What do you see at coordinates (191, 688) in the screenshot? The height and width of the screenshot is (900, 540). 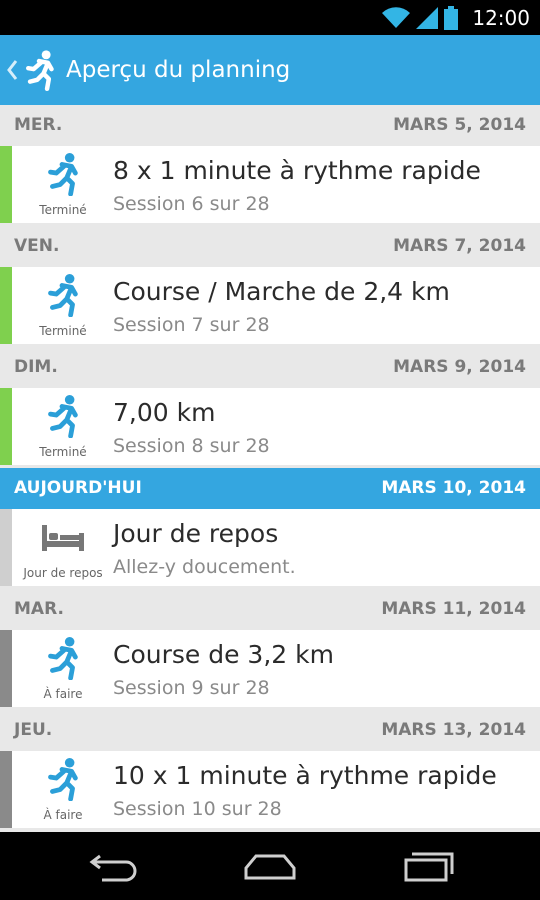 I see `session-subtitle: Session 9 sur 28` at bounding box center [191, 688].